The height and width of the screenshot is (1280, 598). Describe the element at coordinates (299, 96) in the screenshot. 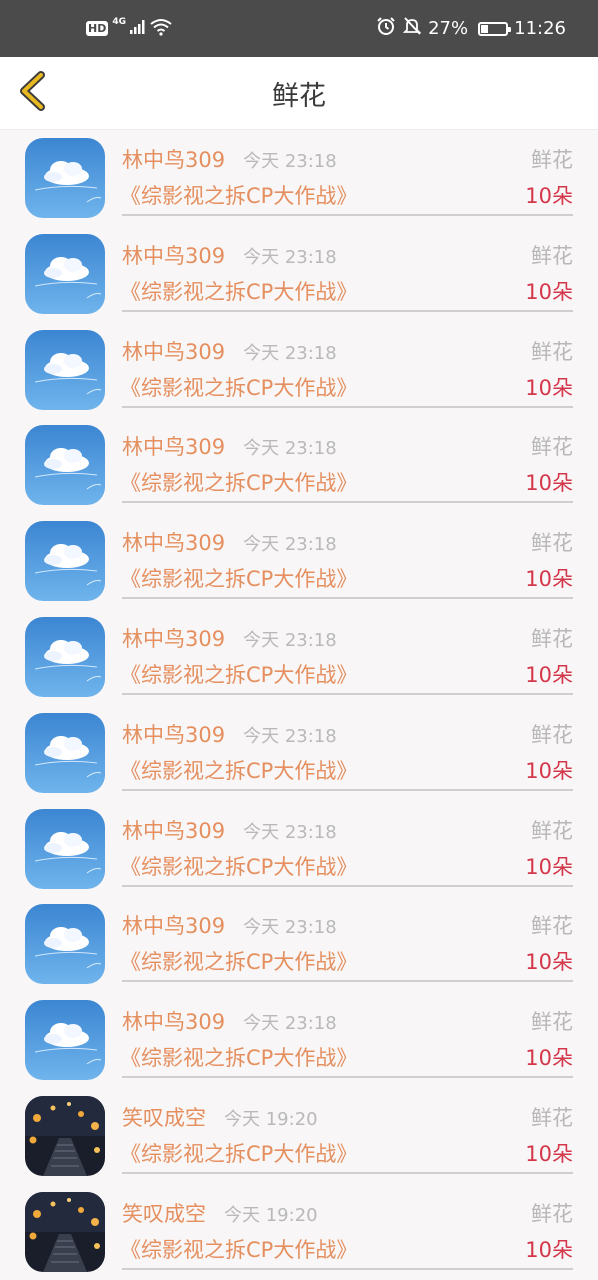

I see `page-title: 鲜花` at that location.